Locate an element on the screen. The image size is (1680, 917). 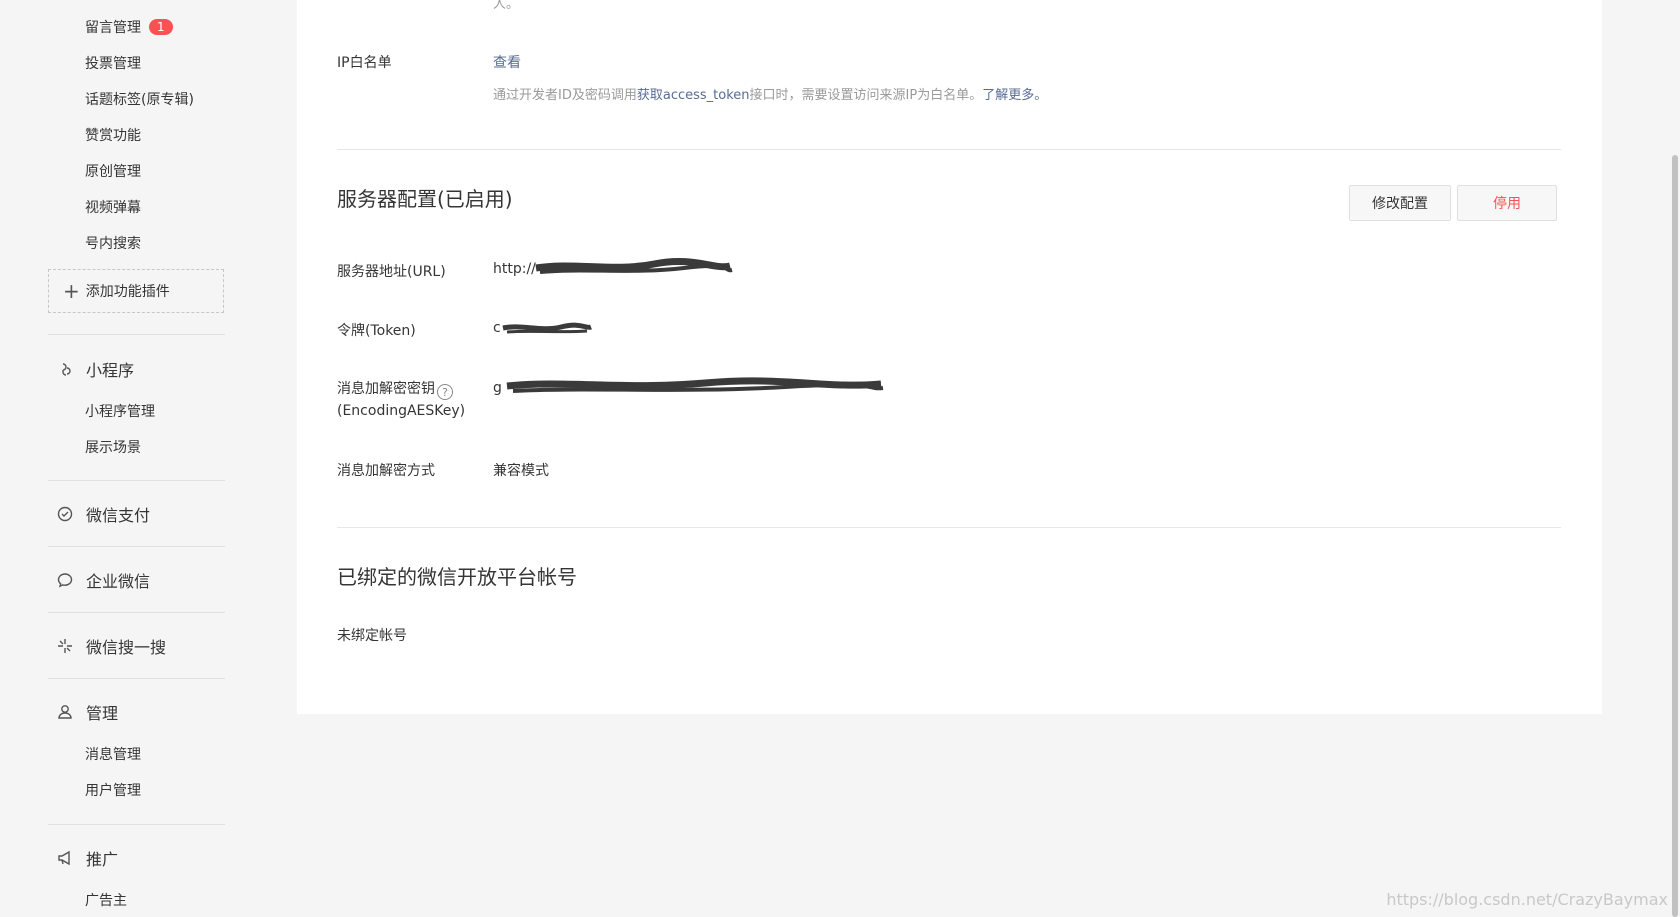
sidebar-item-wechat-pay: 微信支付 is located at coordinates (103, 514).